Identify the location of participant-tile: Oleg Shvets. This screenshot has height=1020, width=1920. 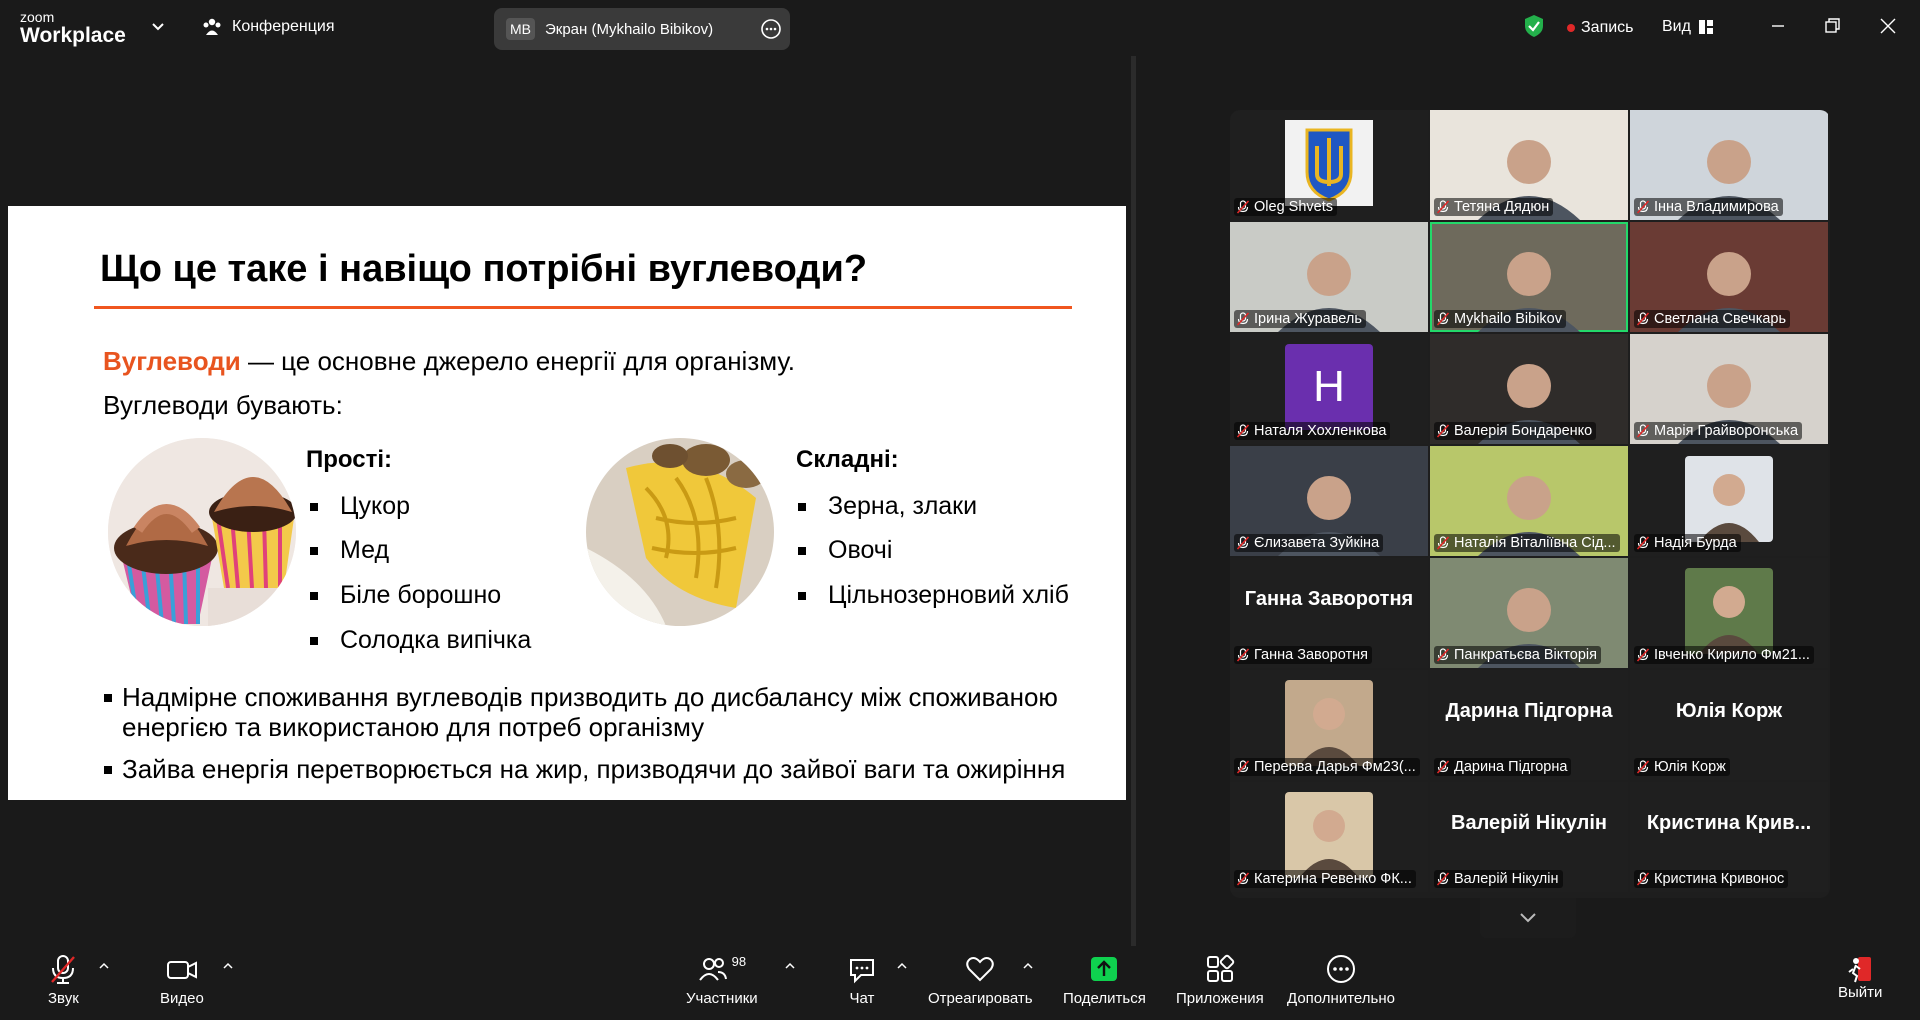
(1329, 165).